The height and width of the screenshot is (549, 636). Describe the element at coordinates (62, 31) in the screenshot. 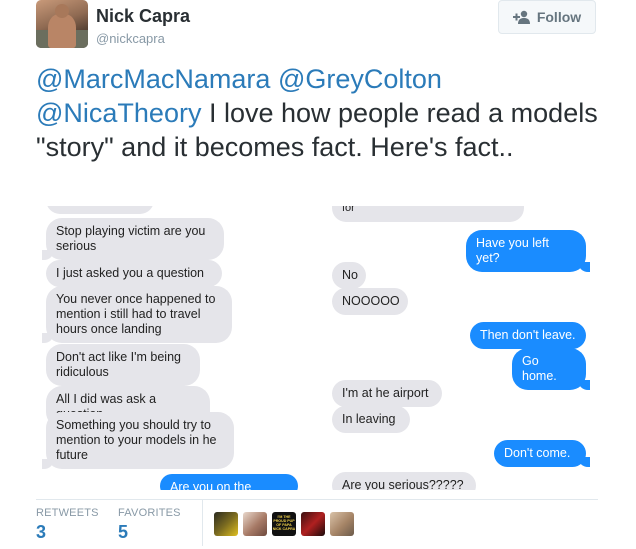

I see `avatar-torso` at that location.